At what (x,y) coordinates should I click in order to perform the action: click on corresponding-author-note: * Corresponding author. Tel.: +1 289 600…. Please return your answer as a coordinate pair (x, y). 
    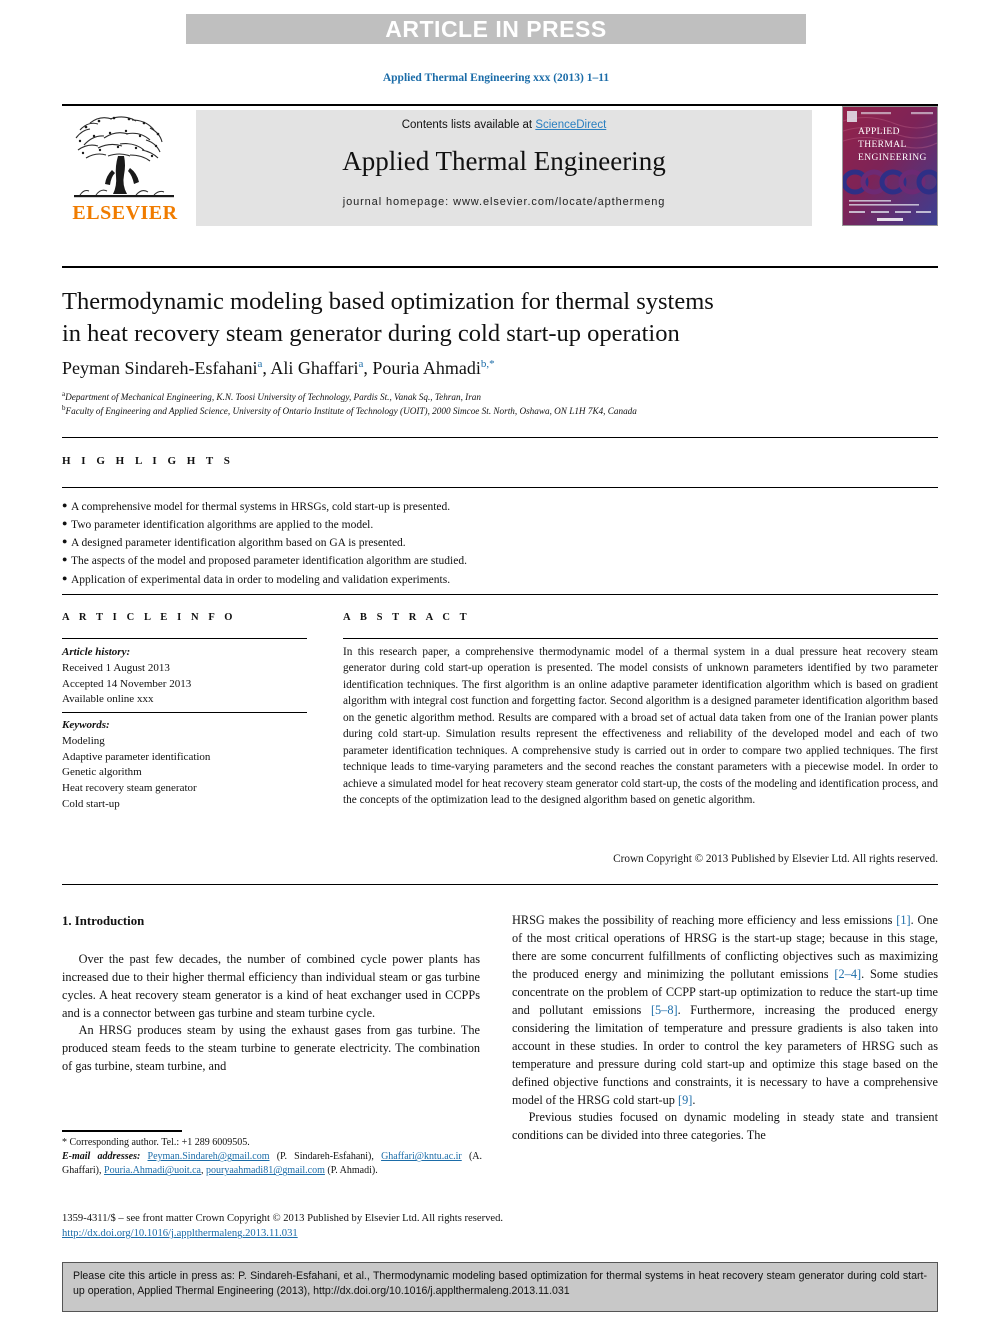
    Looking at the image, I should click on (156, 1142).